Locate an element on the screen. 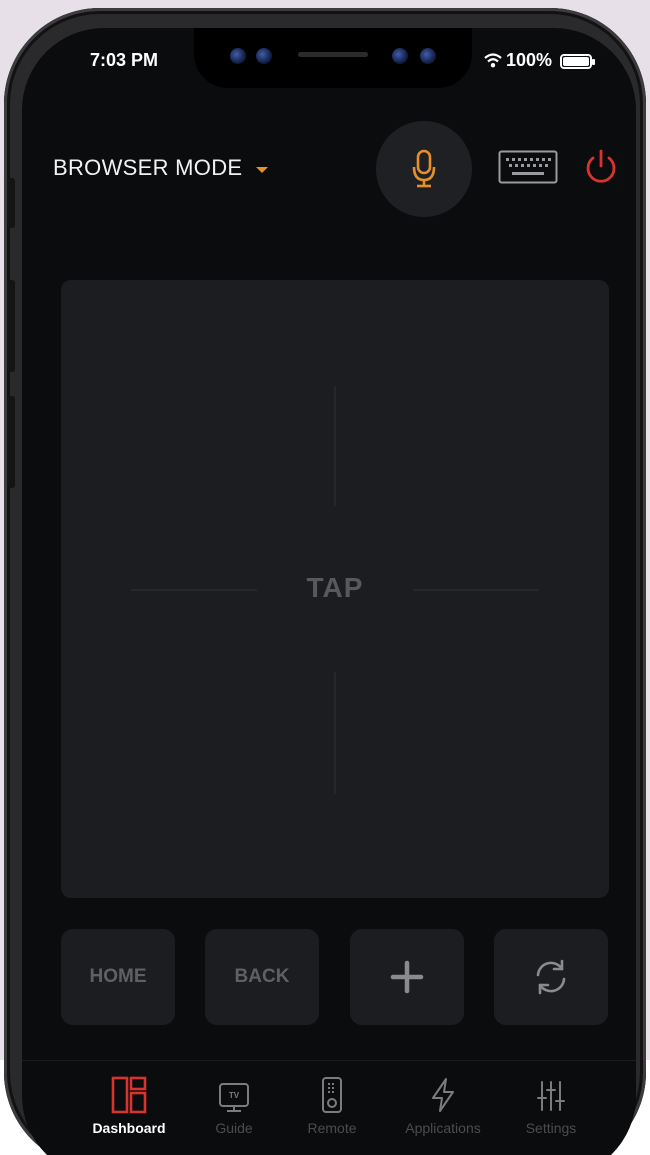 The image size is (650, 1155). refresh-icon is located at coordinates (551, 977).